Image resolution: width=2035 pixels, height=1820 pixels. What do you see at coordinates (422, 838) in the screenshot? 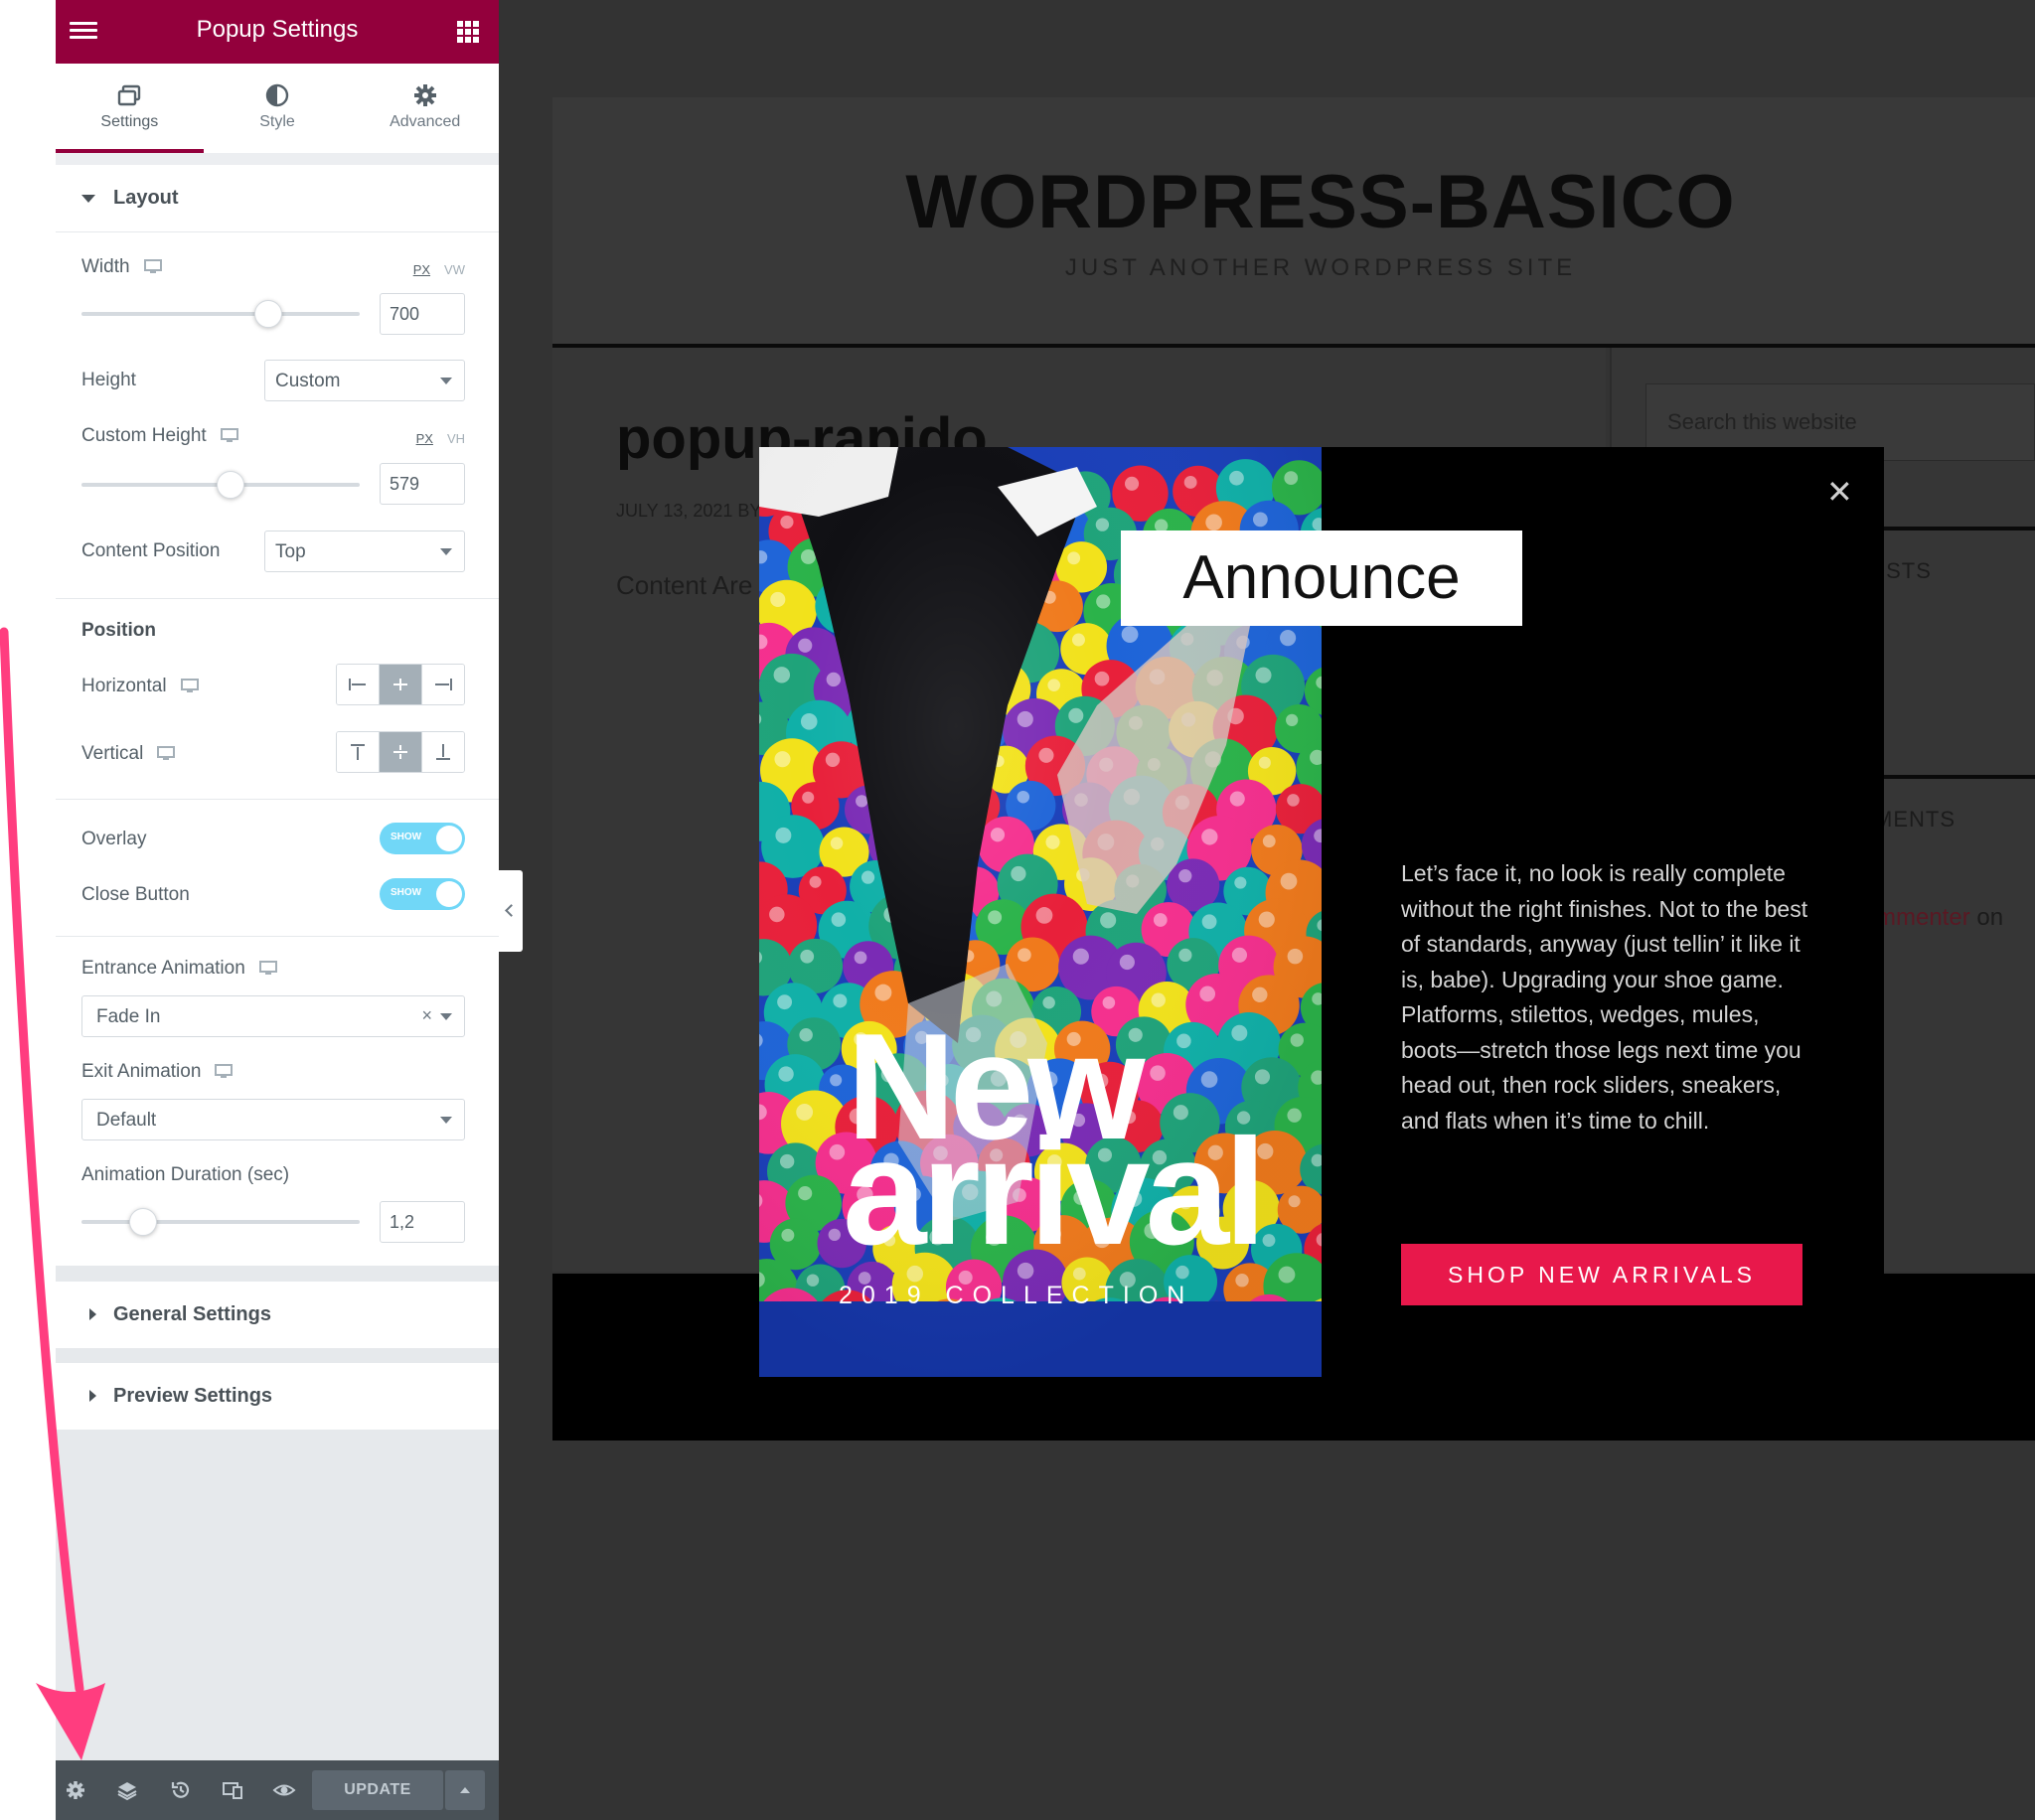
I see `overlay-toggle: SHOW` at bounding box center [422, 838].